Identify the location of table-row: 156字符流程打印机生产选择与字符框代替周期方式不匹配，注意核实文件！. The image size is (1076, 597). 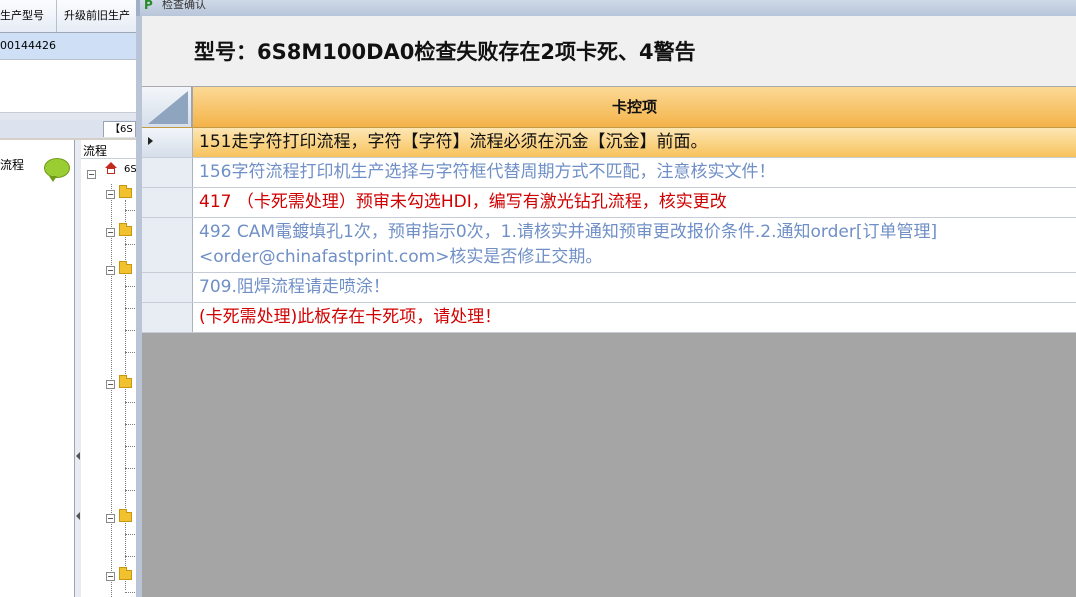
(609, 173).